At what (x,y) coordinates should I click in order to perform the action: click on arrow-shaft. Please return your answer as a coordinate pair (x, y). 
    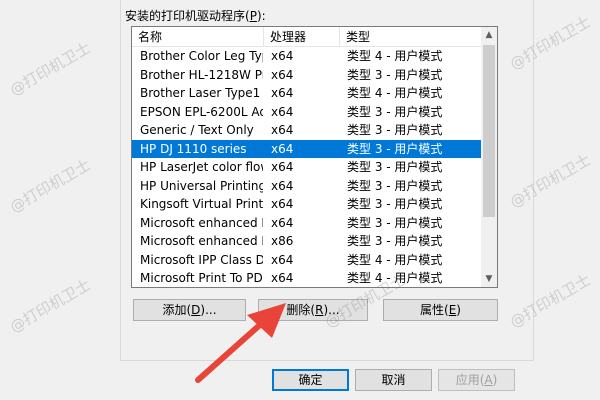
    Looking at the image, I should click on (230, 351).